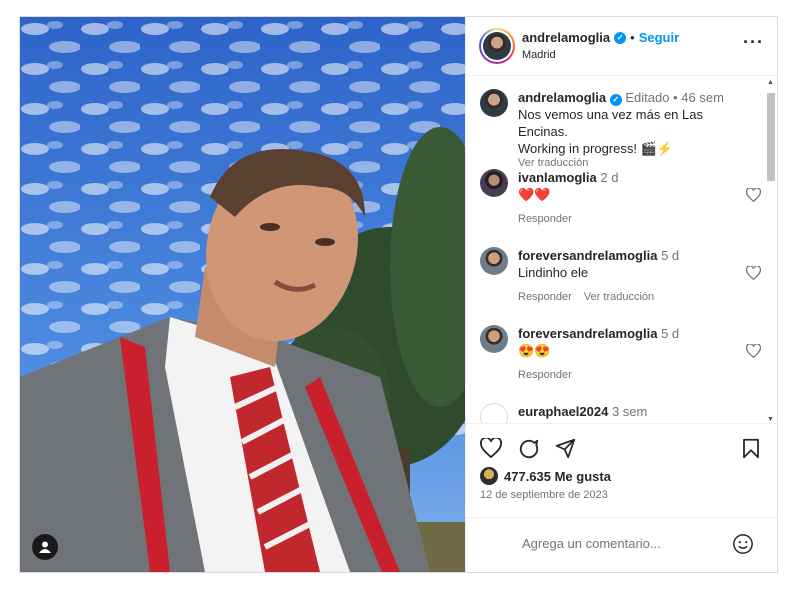  What do you see at coordinates (770, 82) in the screenshot?
I see `scroll-up-arrow-icon: ▲` at bounding box center [770, 82].